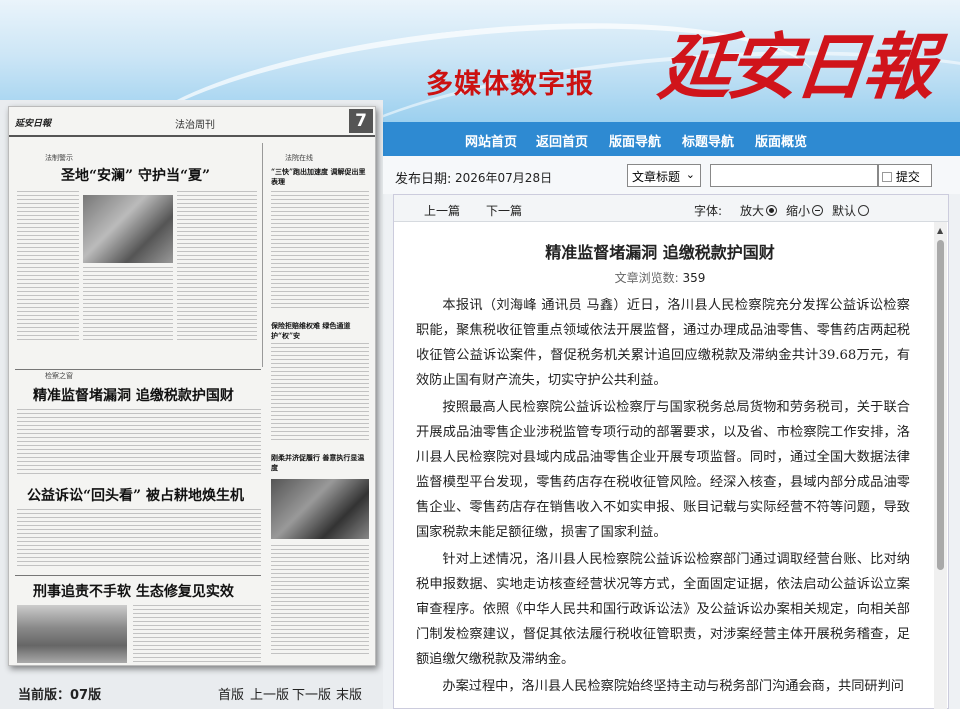 This screenshot has height=709, width=960. I want to click on search-type-value: 文章标题, so click(656, 177).